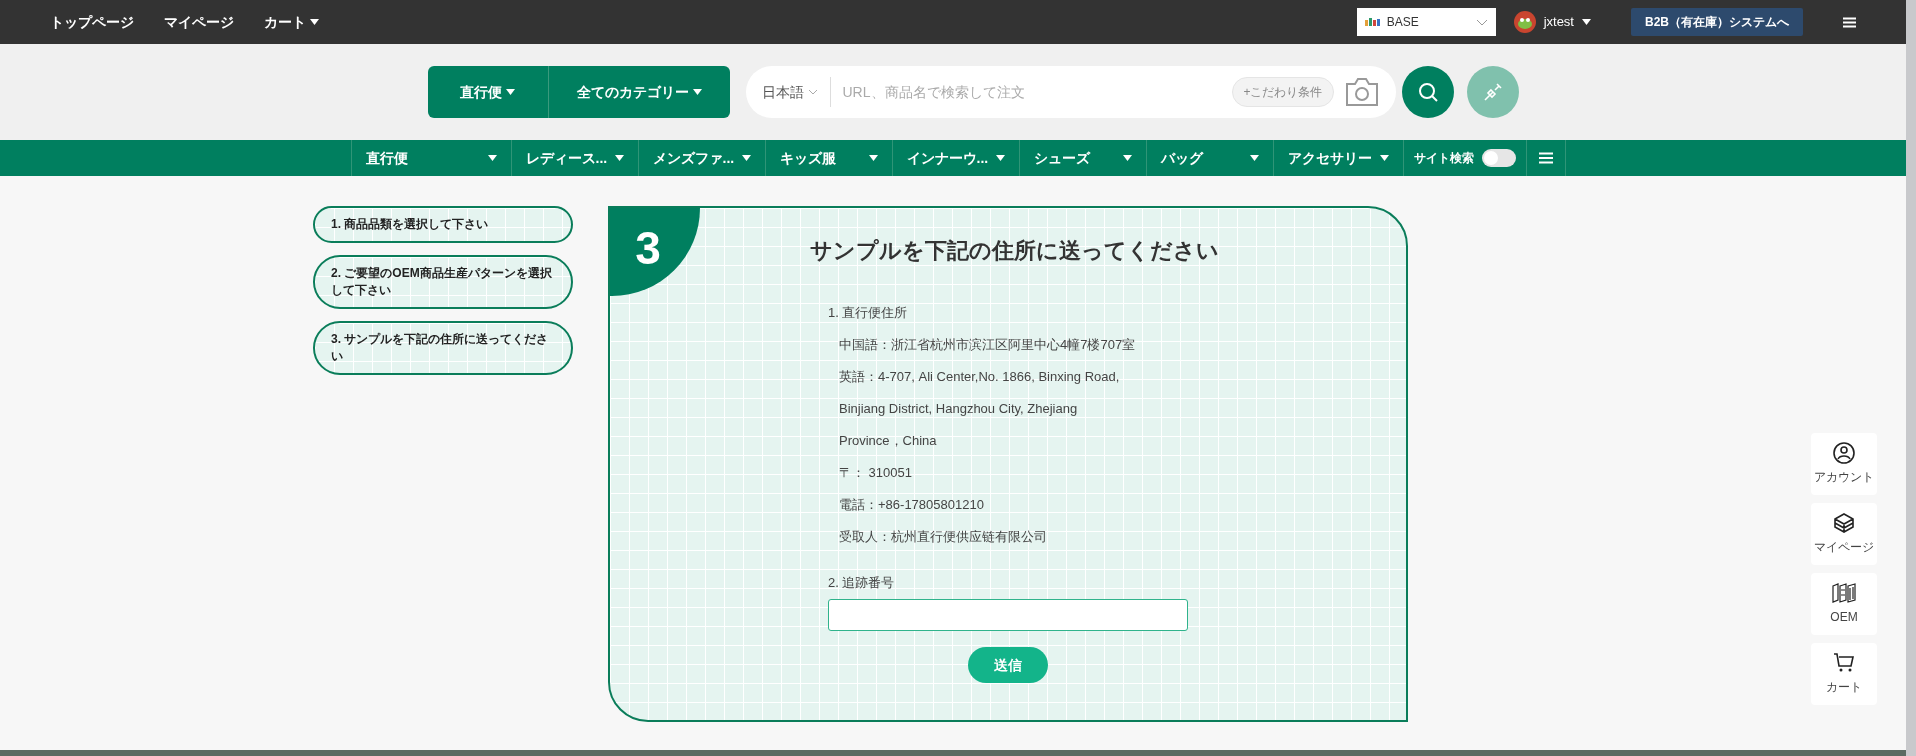 This screenshot has height=756, width=1916. I want to click on nav-link: トップページ, so click(92, 22).